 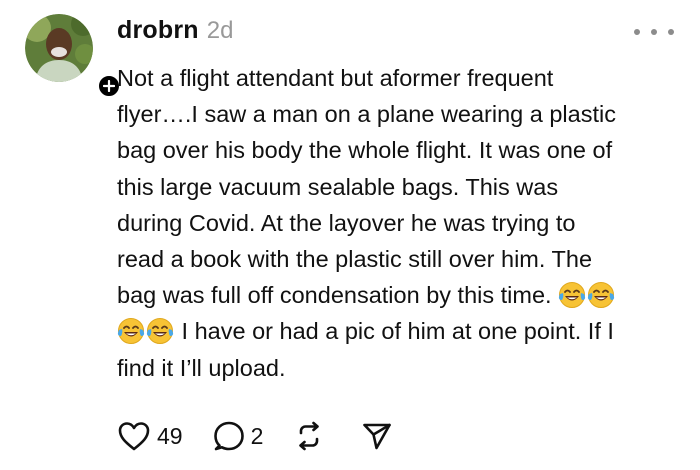 I want to click on avatar, so click(x=73, y=56).